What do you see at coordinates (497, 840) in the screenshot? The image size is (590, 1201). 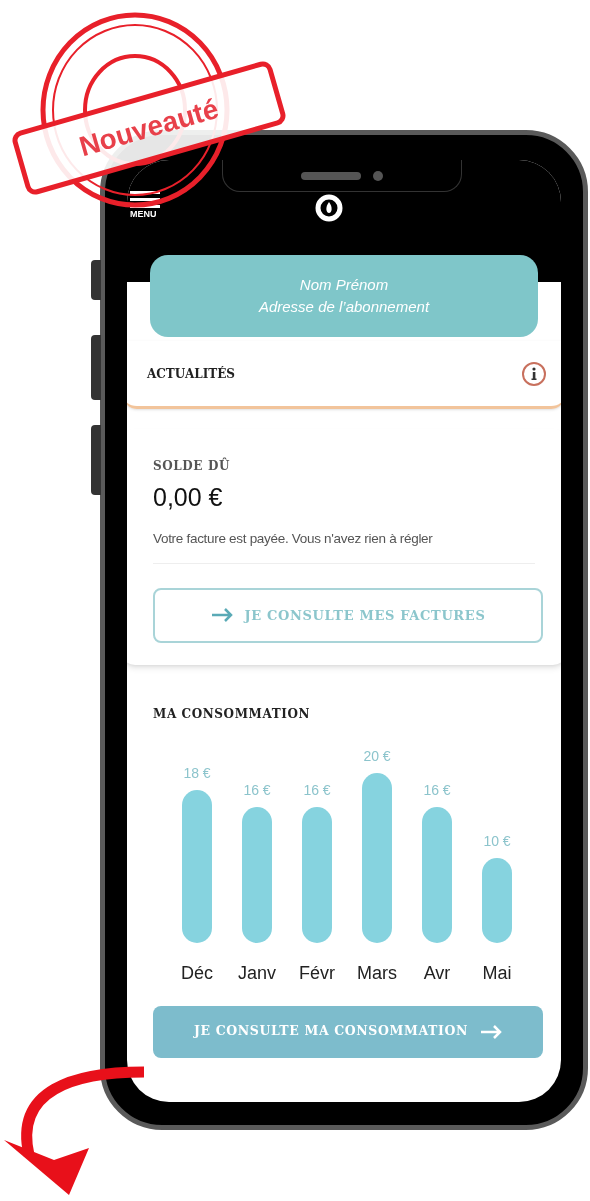 I see `value-label: 10 €` at bounding box center [497, 840].